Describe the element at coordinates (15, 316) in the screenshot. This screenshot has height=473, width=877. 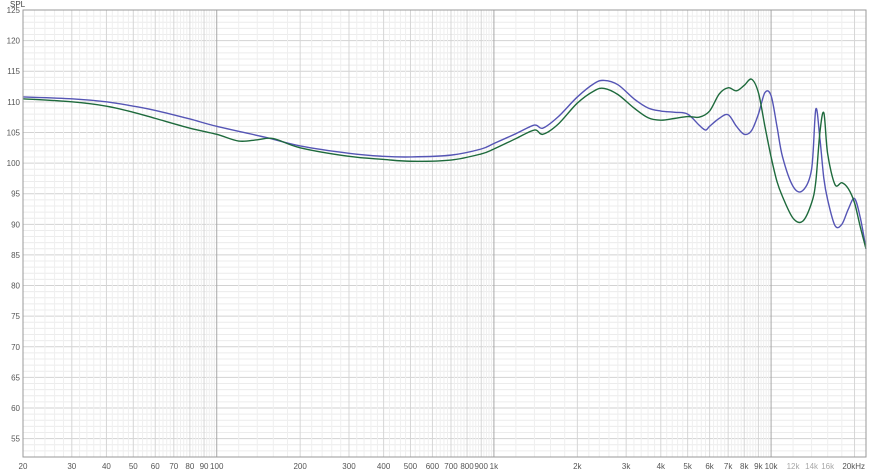
I see `y-tick-label: 75` at that location.